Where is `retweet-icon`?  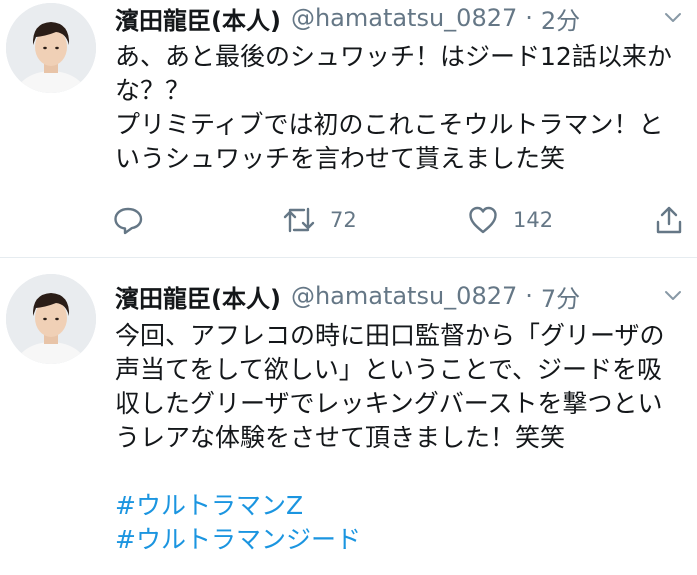 retweet-icon is located at coordinates (299, 220).